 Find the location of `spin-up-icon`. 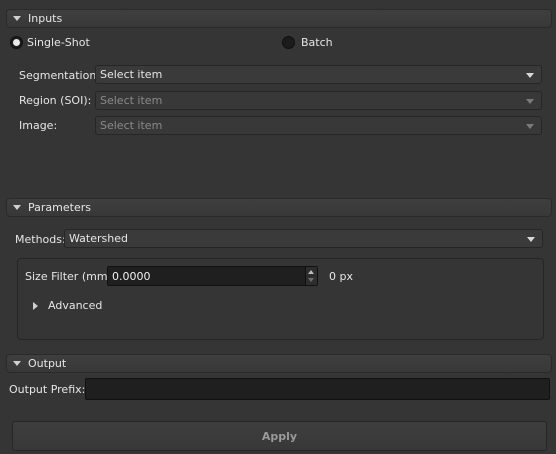

spin-up-icon is located at coordinates (311, 272).